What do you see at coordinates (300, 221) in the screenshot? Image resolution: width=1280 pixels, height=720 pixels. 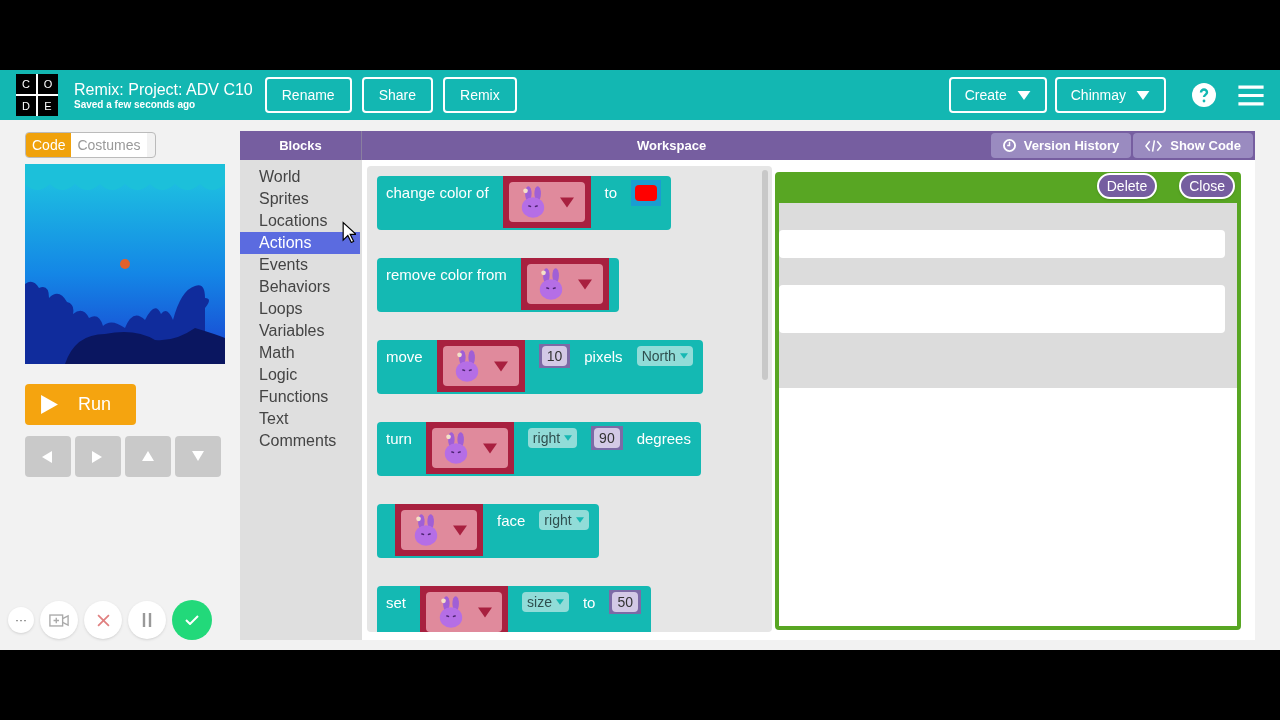 I see `category-item: Locations` at bounding box center [300, 221].